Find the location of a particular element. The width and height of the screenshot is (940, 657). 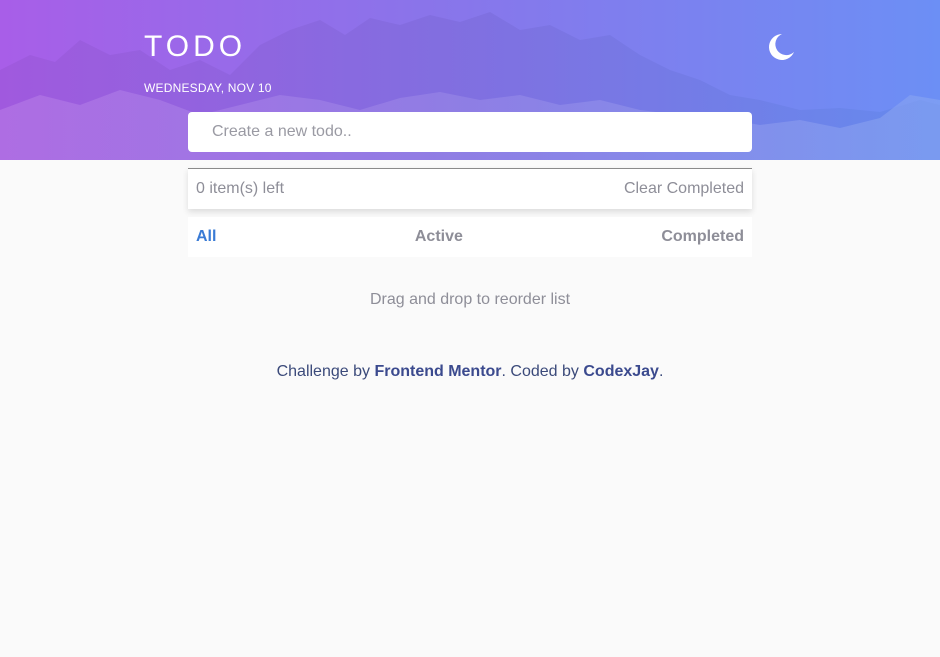

filter-tabs: All Active Completed is located at coordinates (470, 237).